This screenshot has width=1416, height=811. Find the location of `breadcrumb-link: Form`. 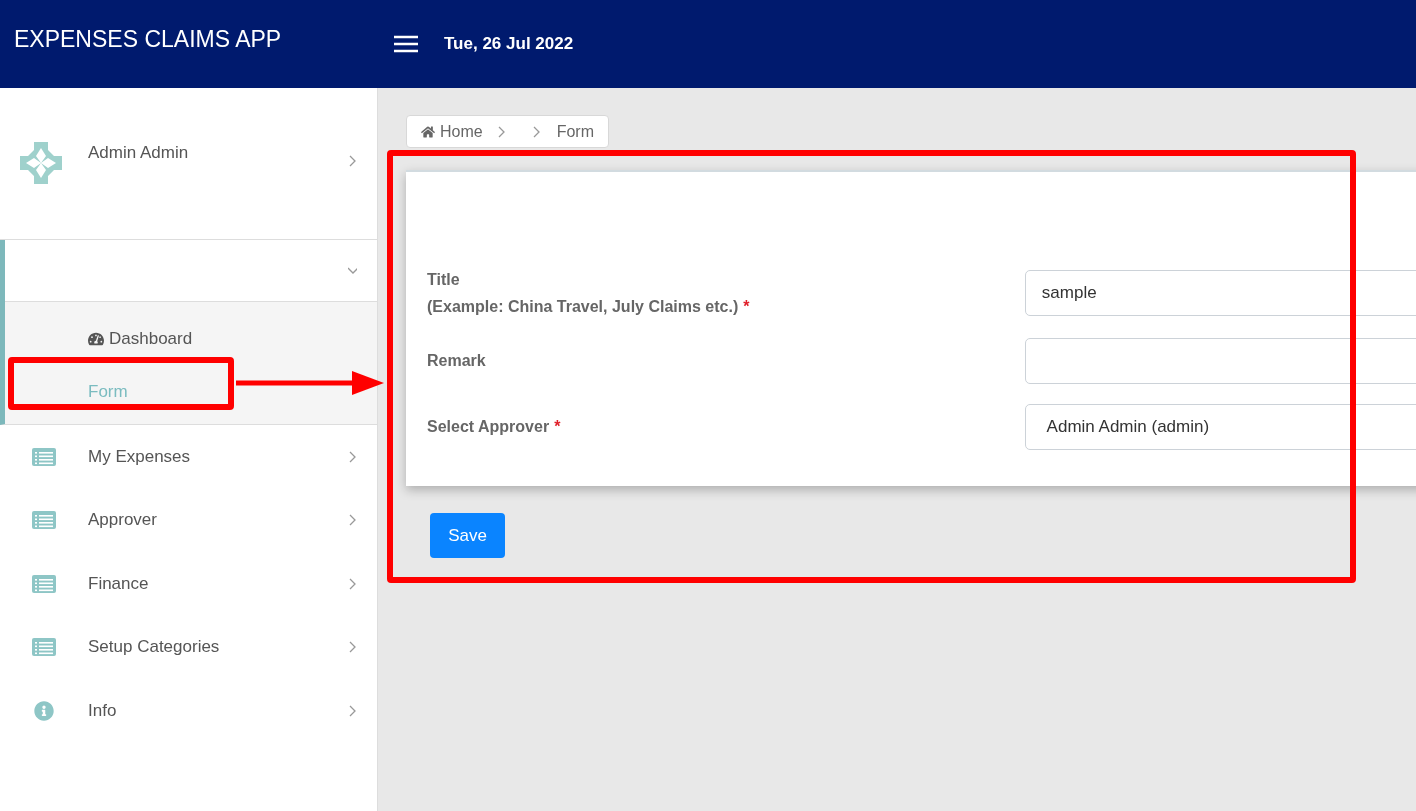

breadcrumb-link: Form is located at coordinates (575, 131).